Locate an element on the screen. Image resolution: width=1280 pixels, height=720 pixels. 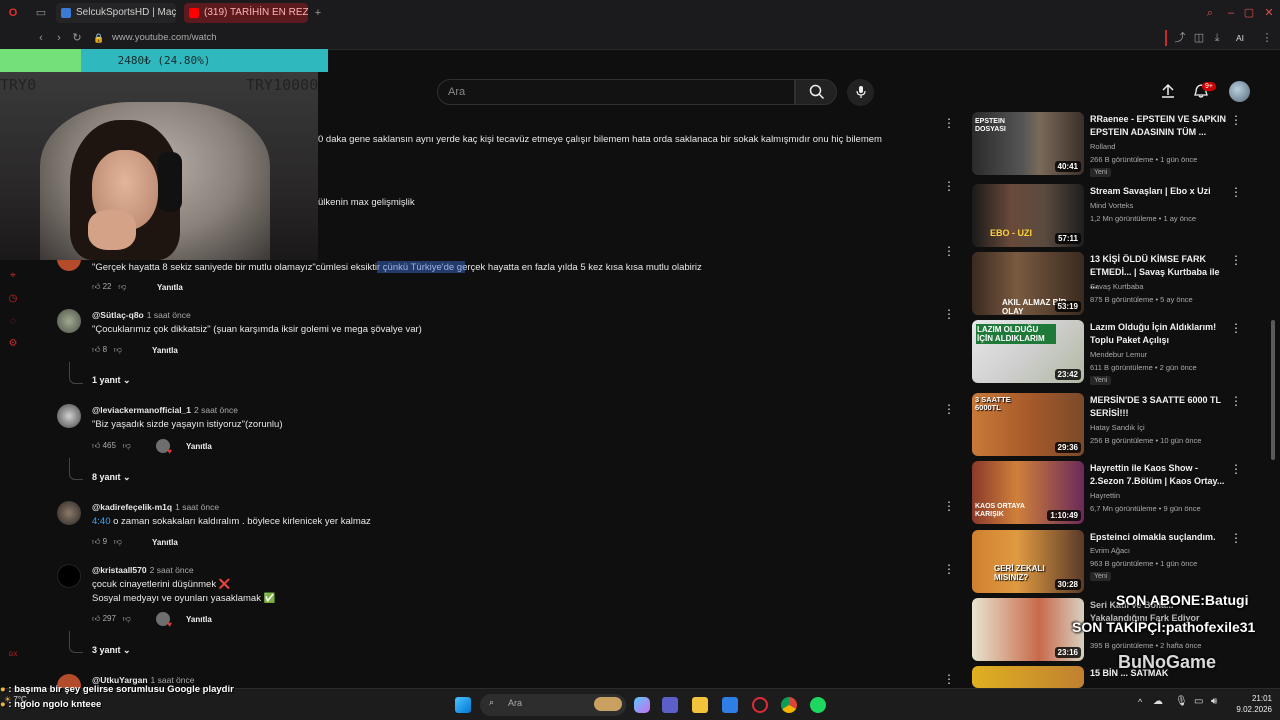
video-thumbnail: LAZIM OLDUĞU İÇİN ALDIKLARIM 23:42 is located at coordinates (1028, 351).